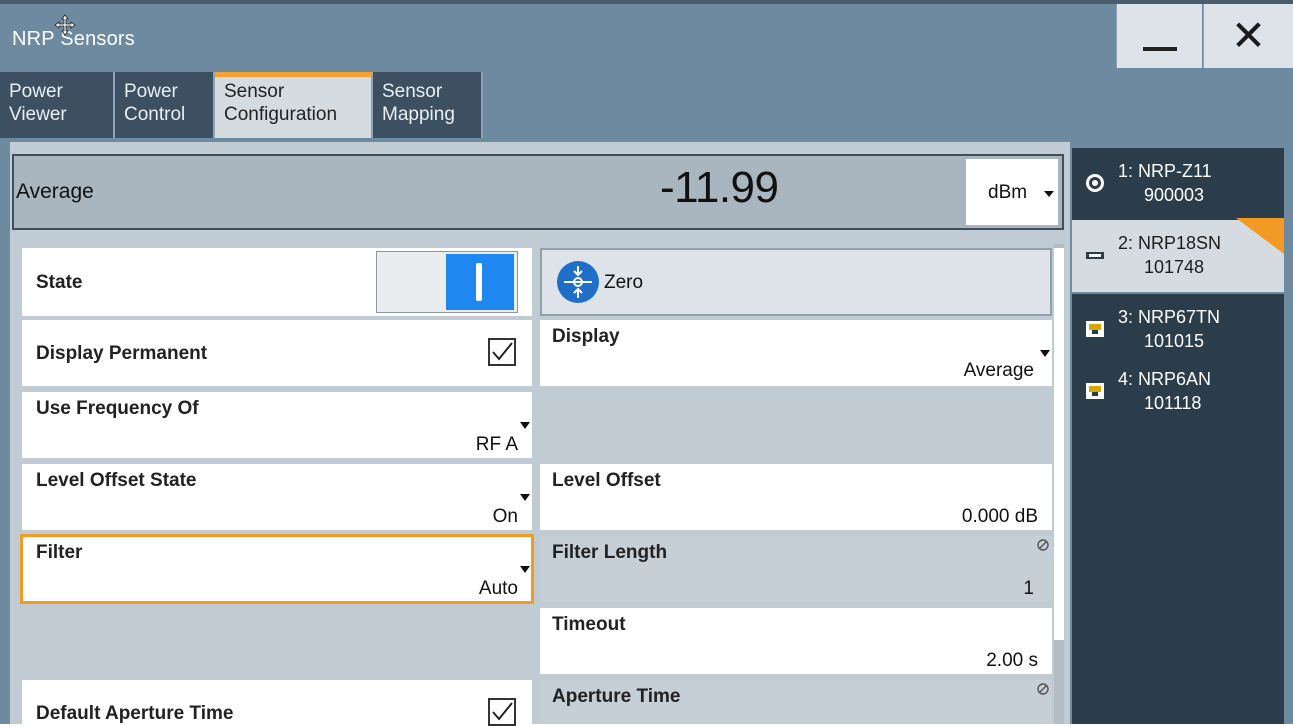 The width and height of the screenshot is (1293, 726). I want to click on close-icon: ✕, so click(1248, 35).